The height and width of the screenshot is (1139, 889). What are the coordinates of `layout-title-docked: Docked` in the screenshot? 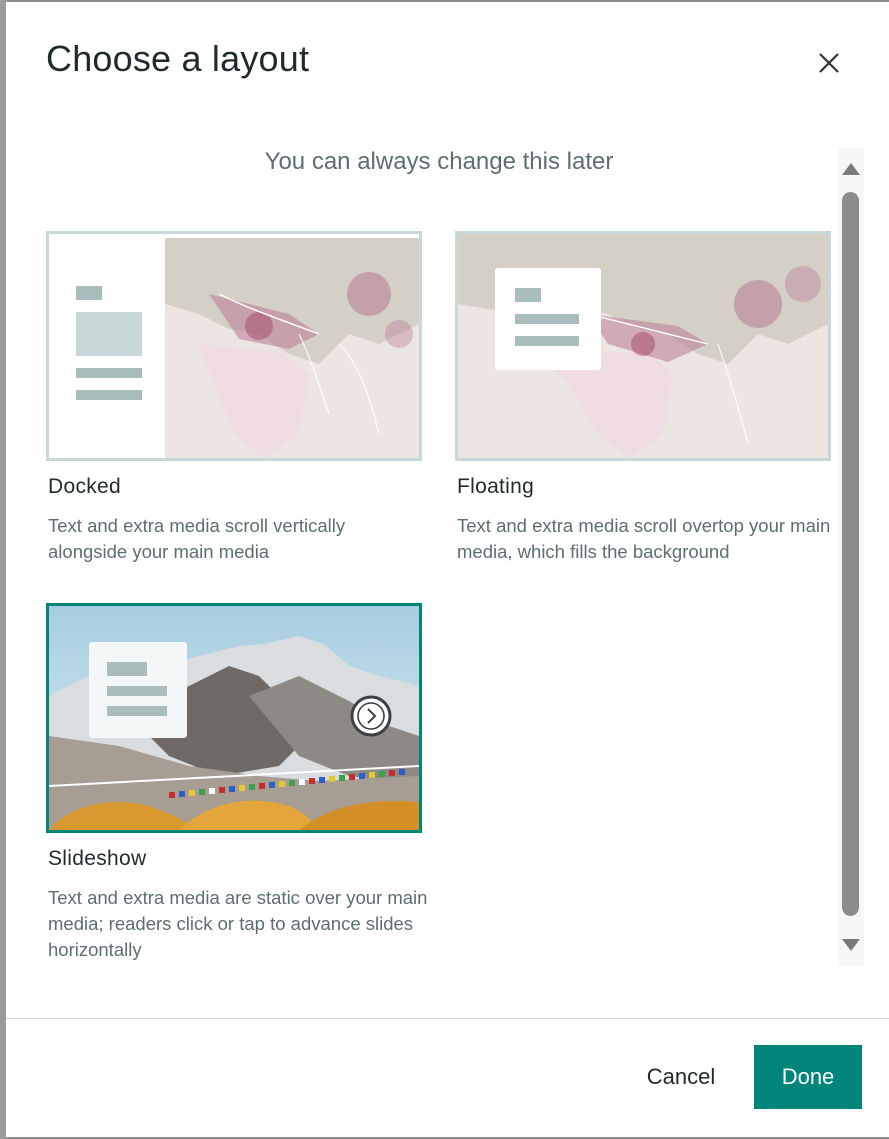 It's located at (85, 486).